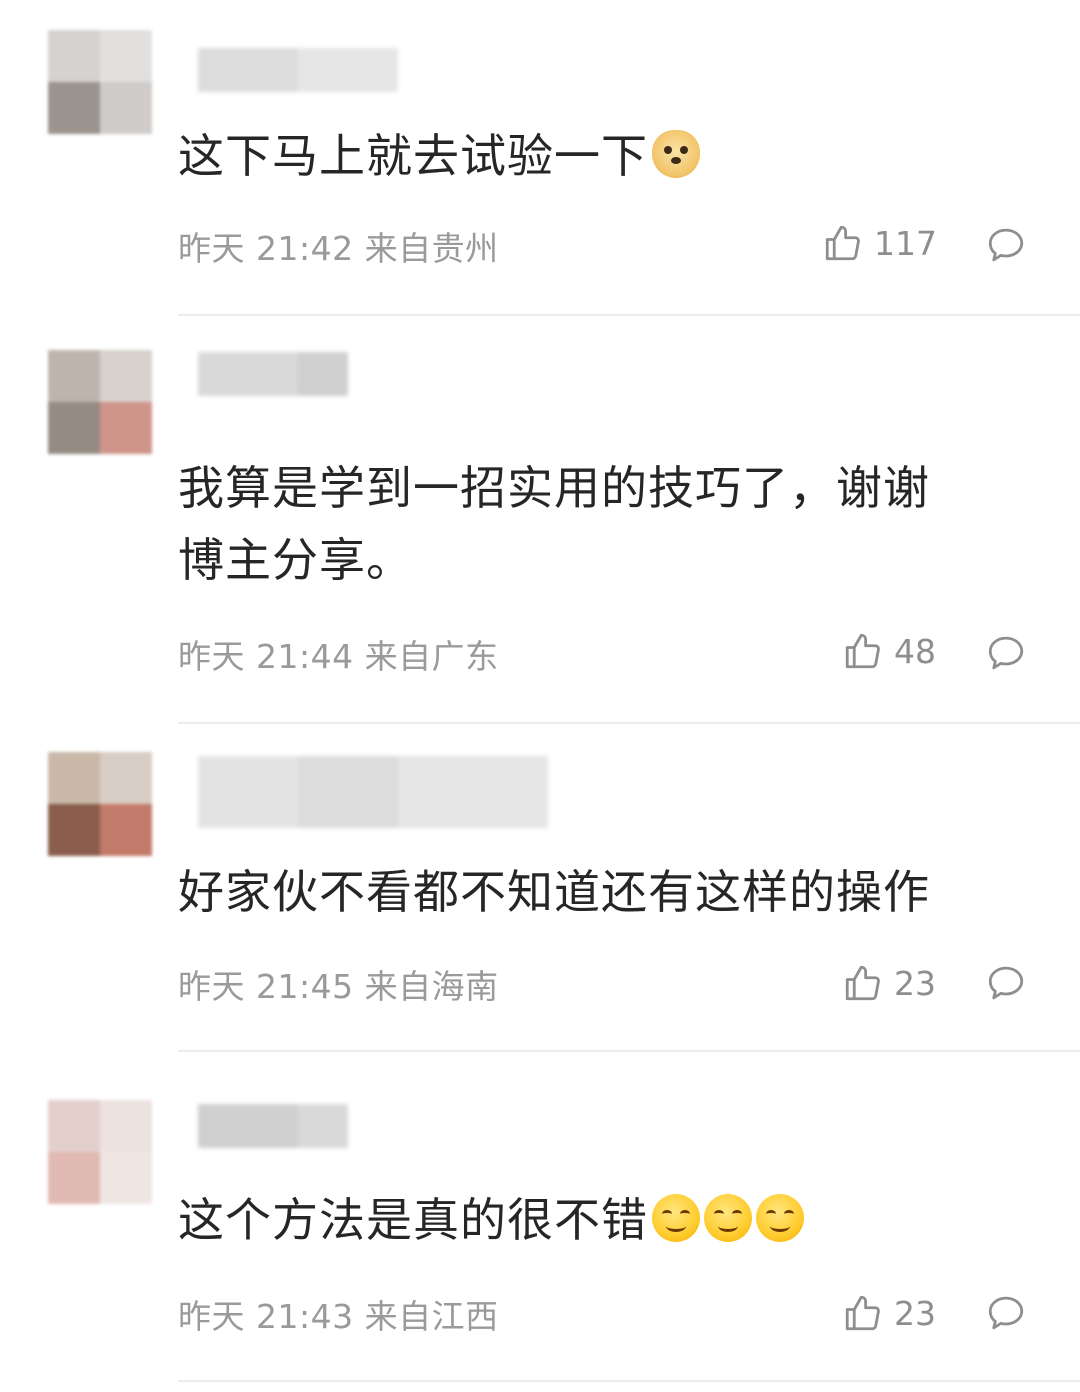 The width and height of the screenshot is (1080, 1392). Describe the element at coordinates (413, 1220) in the screenshot. I see `comment-text-body: 这个方法是真的很不错` at that location.